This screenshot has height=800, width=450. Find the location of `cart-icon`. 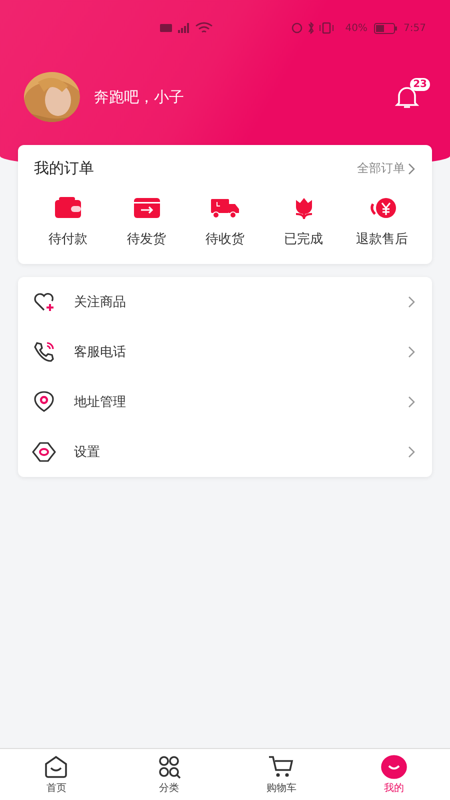

cart-icon is located at coordinates (281, 766).